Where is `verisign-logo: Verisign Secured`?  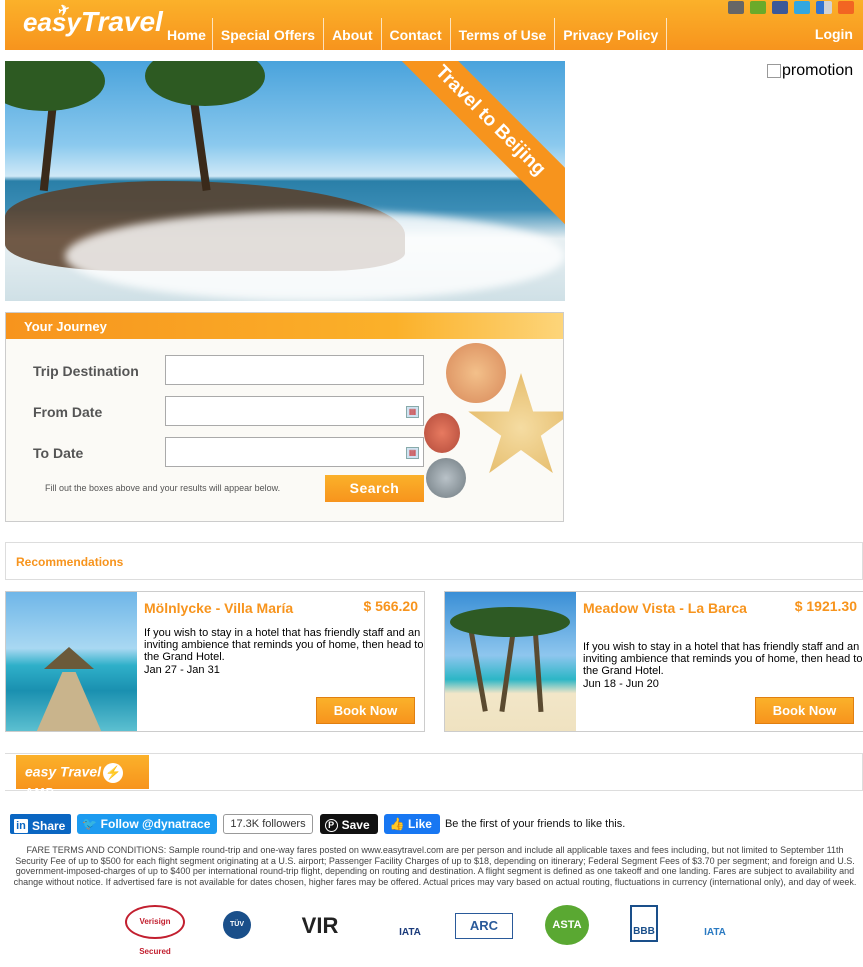
verisign-logo: Verisign Secured is located at coordinates (155, 930).